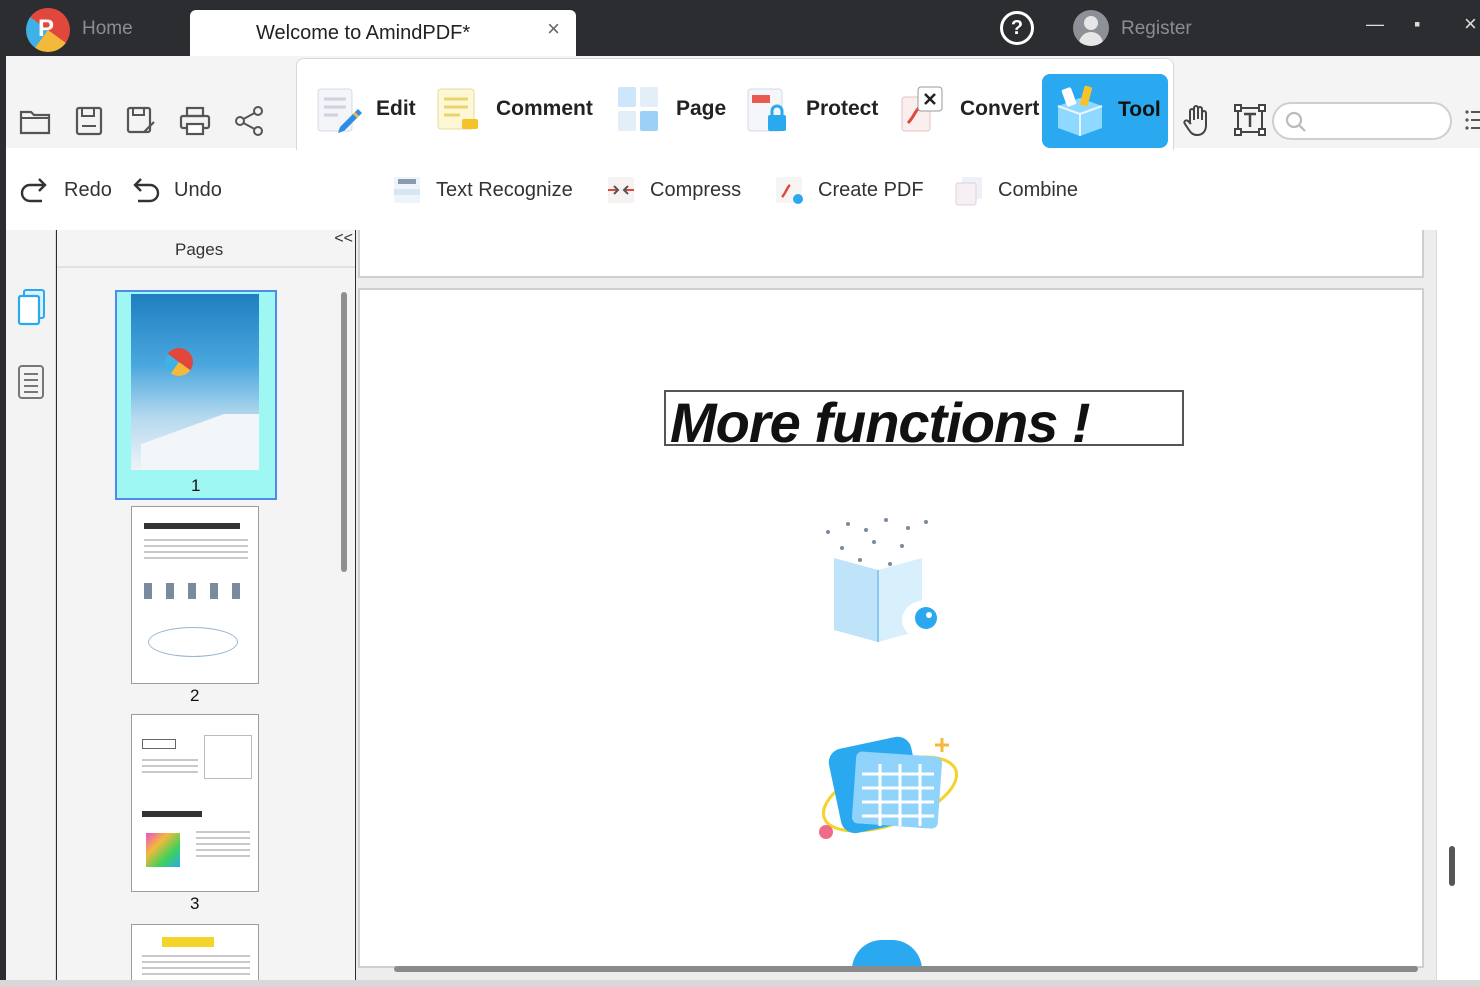 The image size is (1480, 987). I want to click on save-as-icon, so click(141, 121).